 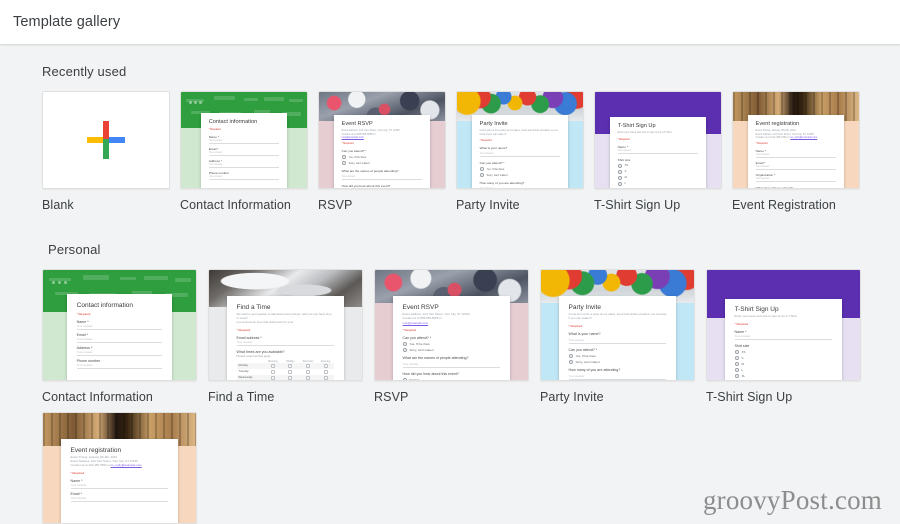 What do you see at coordinates (488, 205) in the screenshot?
I see `template-card-label: Party Invite` at bounding box center [488, 205].